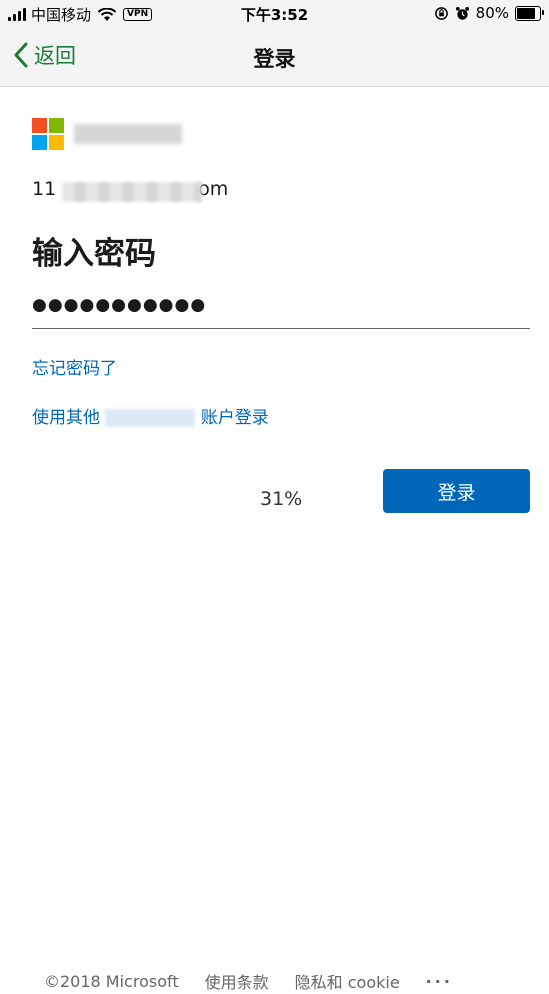  What do you see at coordinates (274, 14) in the screenshot?
I see `status-bar: 中国移动 VPN 下午3:52 80%` at bounding box center [274, 14].